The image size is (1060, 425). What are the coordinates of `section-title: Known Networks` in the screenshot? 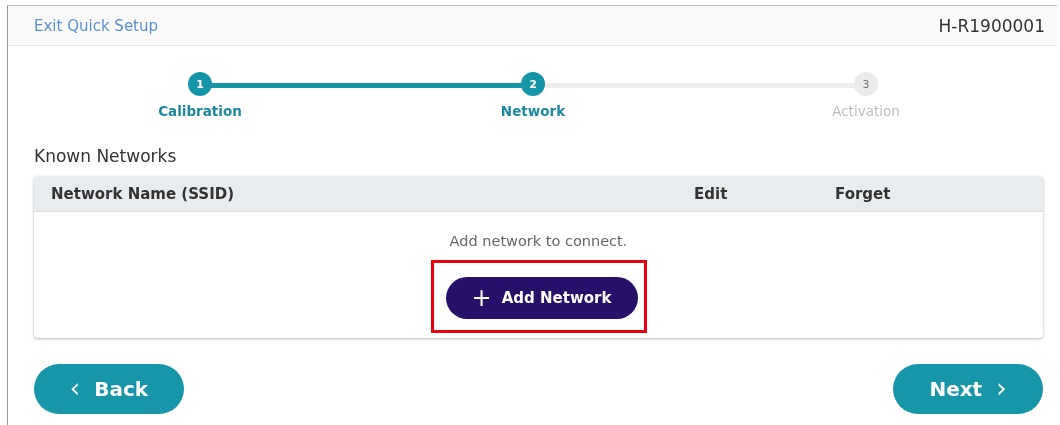 It's located at (106, 157).